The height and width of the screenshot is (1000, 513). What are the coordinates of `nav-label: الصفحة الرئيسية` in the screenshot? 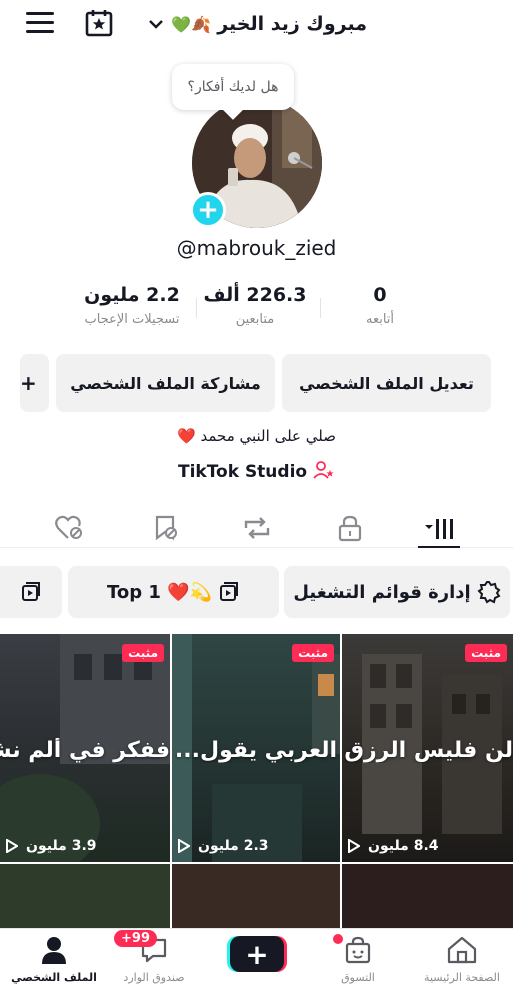 It's located at (462, 977).